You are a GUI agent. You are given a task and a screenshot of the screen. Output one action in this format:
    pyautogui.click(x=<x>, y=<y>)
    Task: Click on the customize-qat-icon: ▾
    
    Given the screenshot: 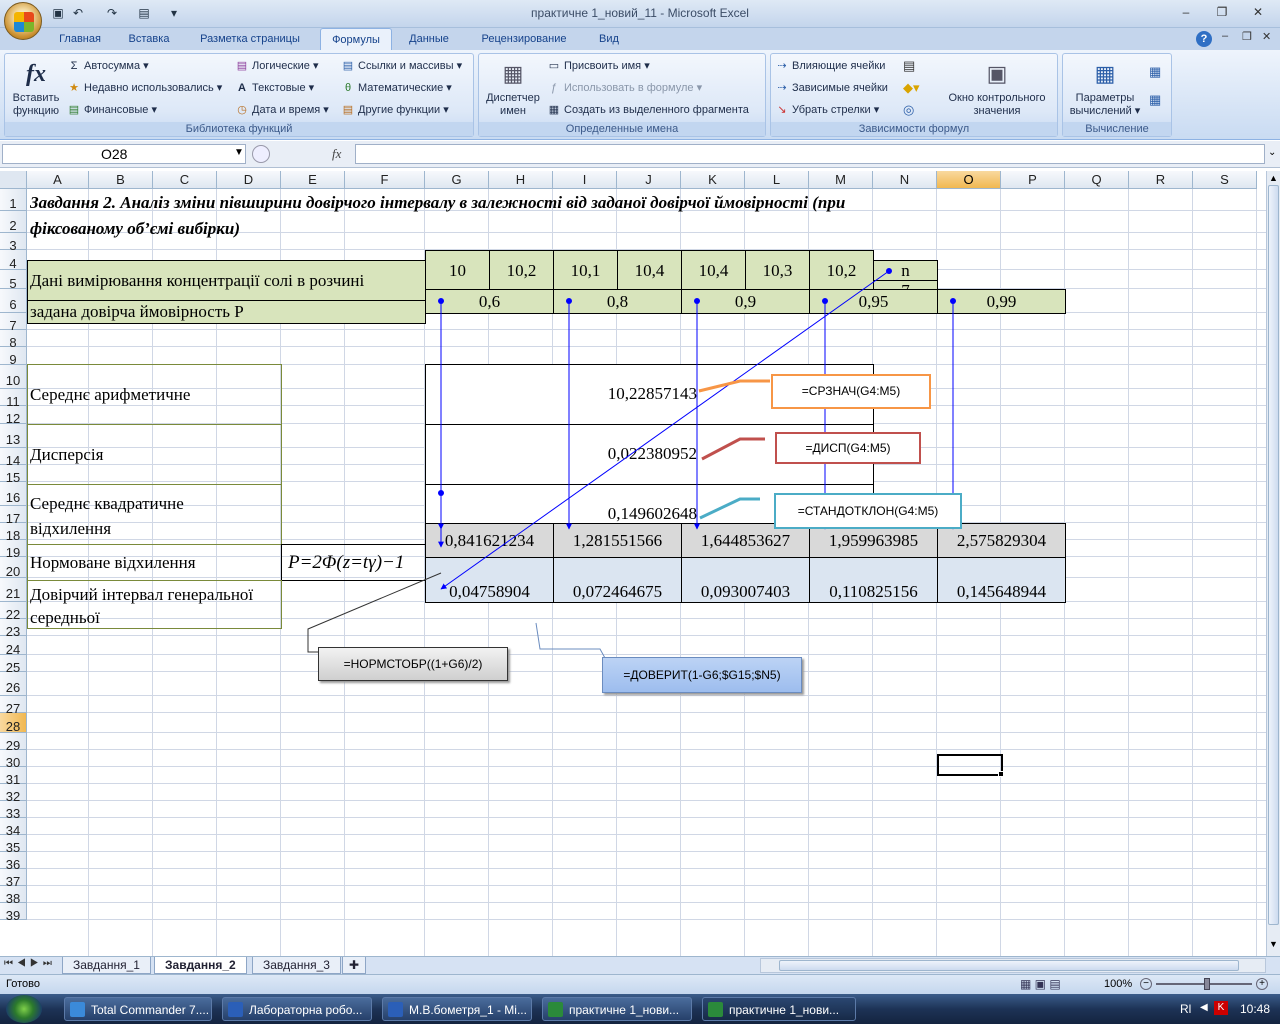 What is the action you would take?
    pyautogui.click(x=174, y=13)
    